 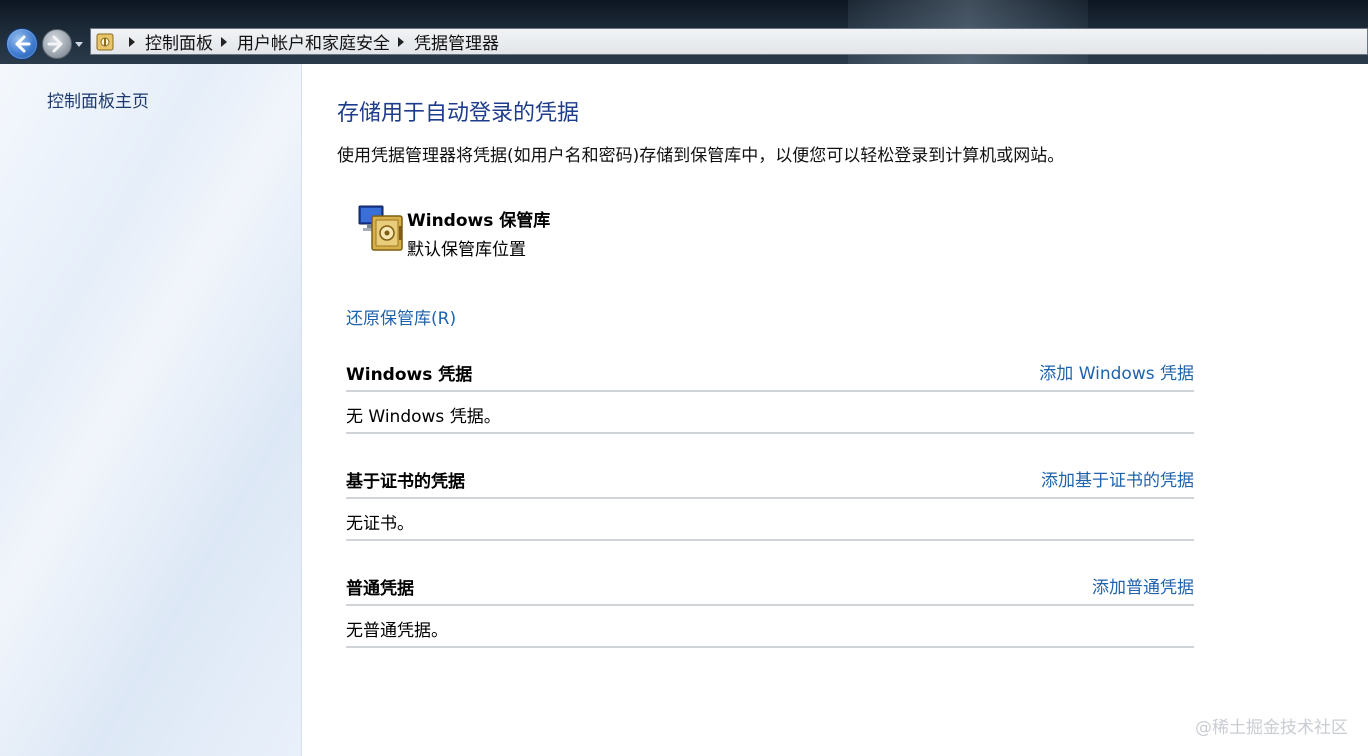 I want to click on page-title: 存储用于自动登录的凭据, so click(x=458, y=113).